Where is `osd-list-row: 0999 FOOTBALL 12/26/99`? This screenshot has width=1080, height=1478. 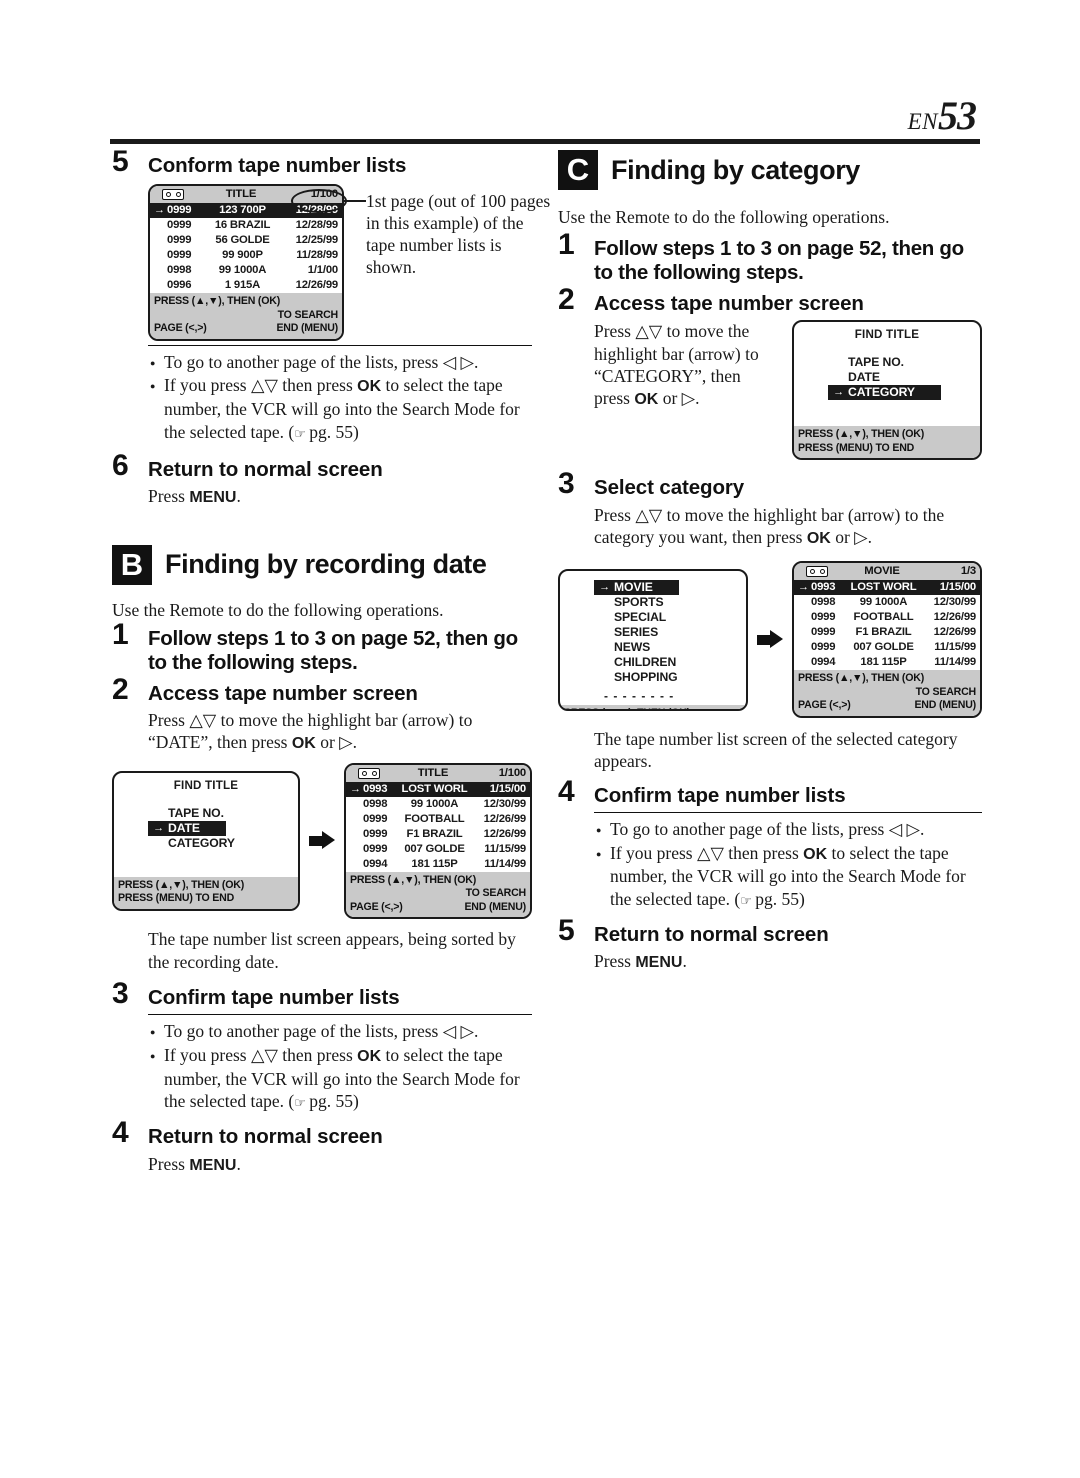 osd-list-row: 0999 FOOTBALL 12/26/99 is located at coordinates (887, 617).